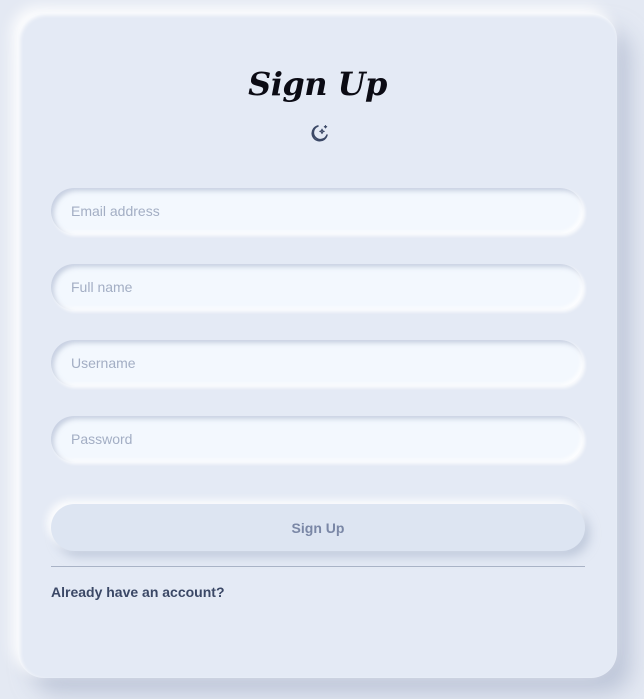 The height and width of the screenshot is (699, 644). Describe the element at coordinates (317, 287) in the screenshot. I see `full-name-field` at that location.